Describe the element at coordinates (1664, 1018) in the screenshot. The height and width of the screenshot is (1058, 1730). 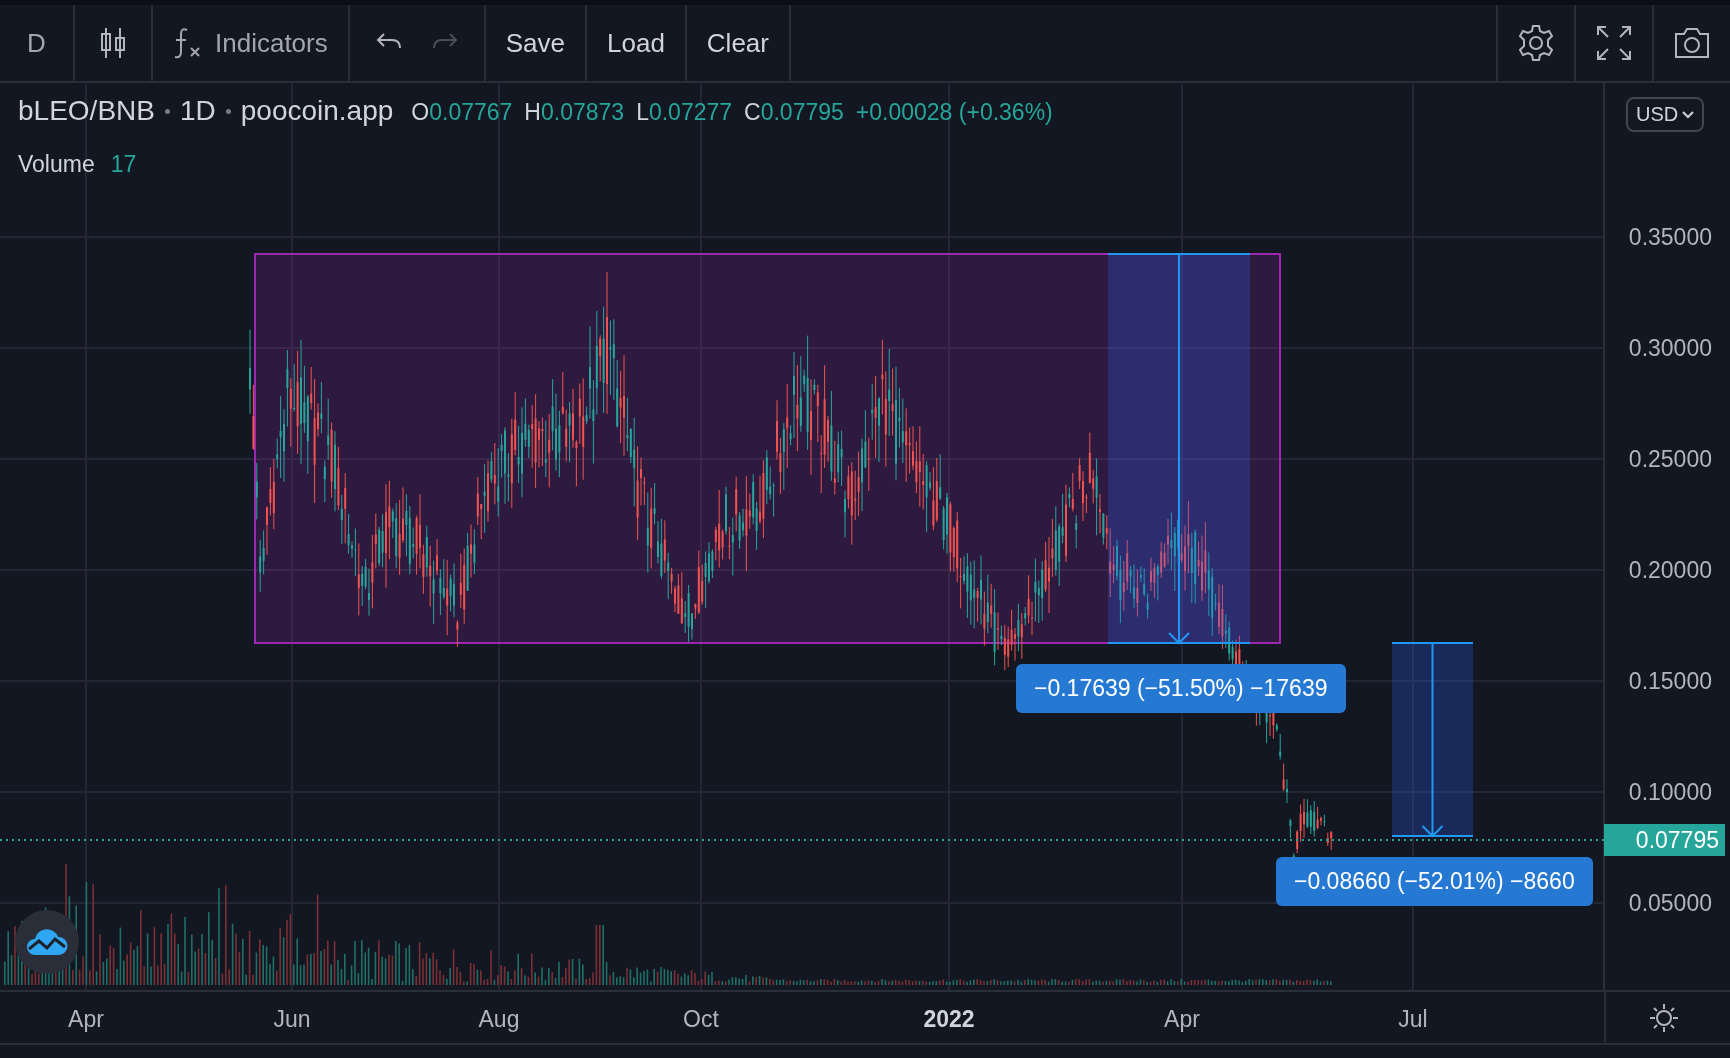
I see `brightness-icon` at that location.